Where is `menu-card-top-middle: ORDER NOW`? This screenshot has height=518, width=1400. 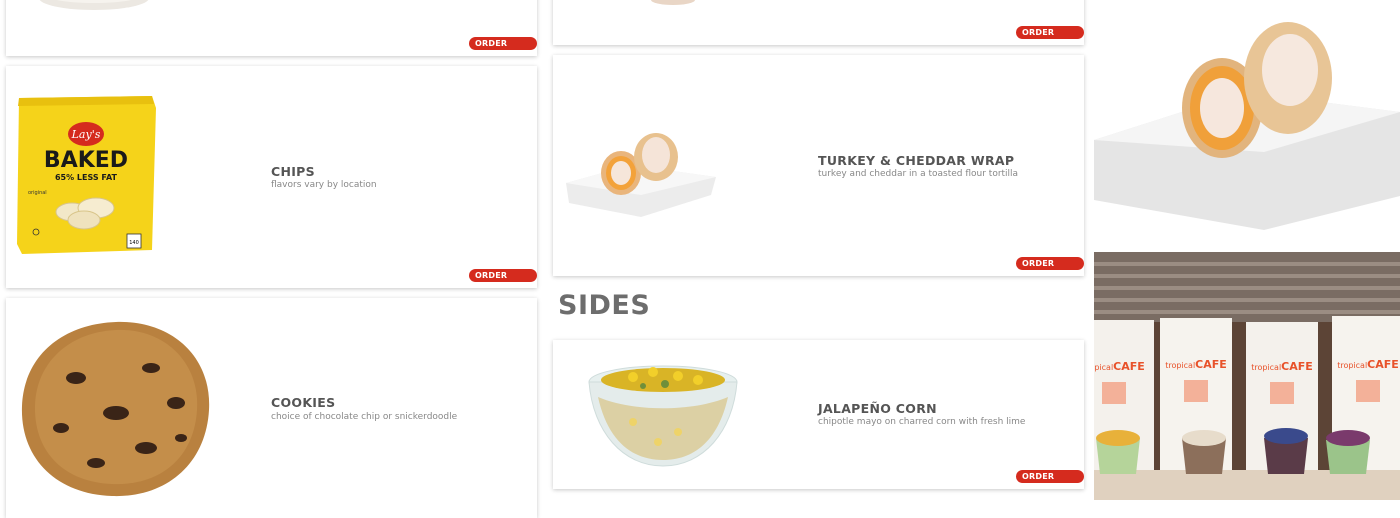 menu-card-top-middle: ORDER NOW is located at coordinates (818, 22).